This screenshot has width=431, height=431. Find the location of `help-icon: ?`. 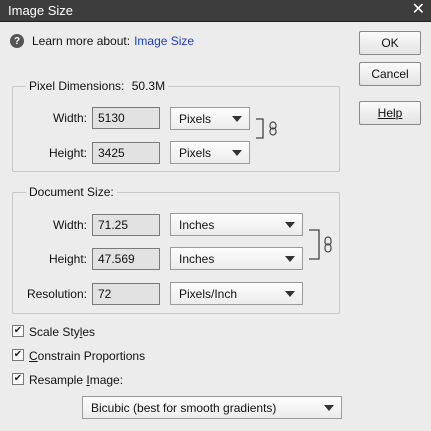

help-icon: ? is located at coordinates (17, 41).